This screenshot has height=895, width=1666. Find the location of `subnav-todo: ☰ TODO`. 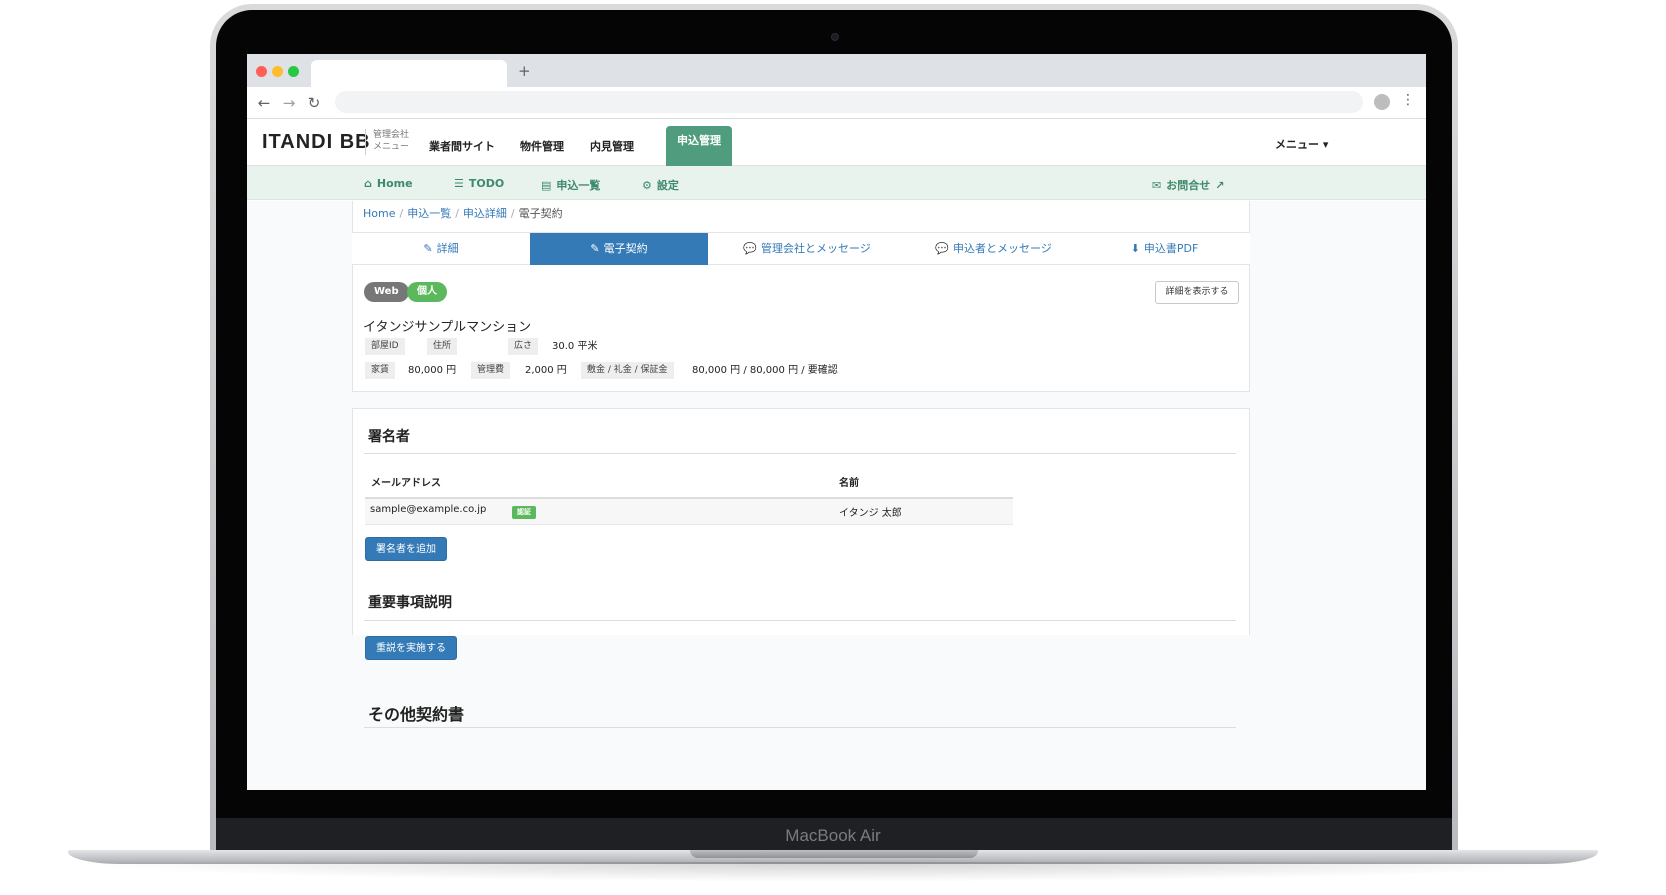

subnav-todo: ☰ TODO is located at coordinates (479, 183).